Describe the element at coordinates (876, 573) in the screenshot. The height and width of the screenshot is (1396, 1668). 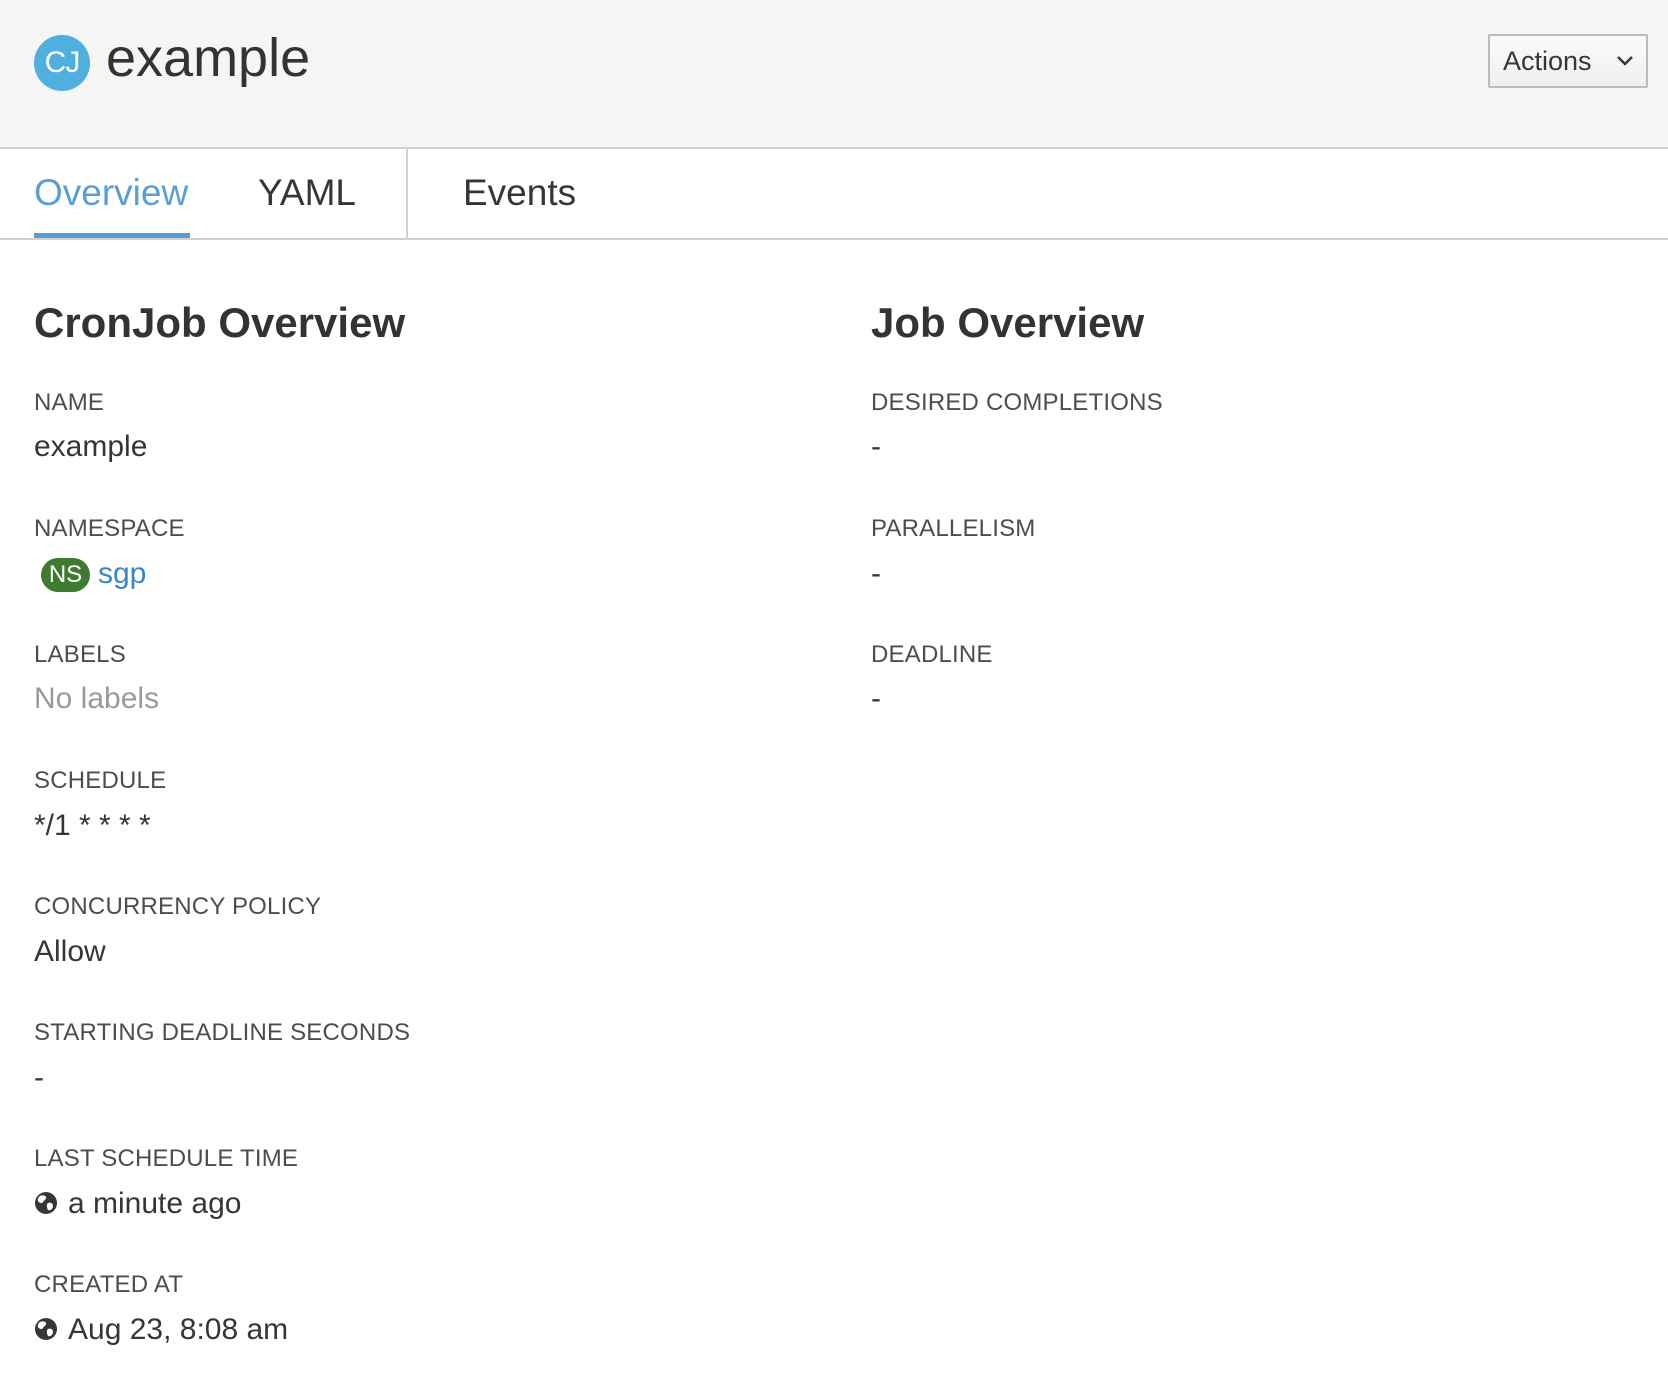
I see `parallelism-value: -` at that location.